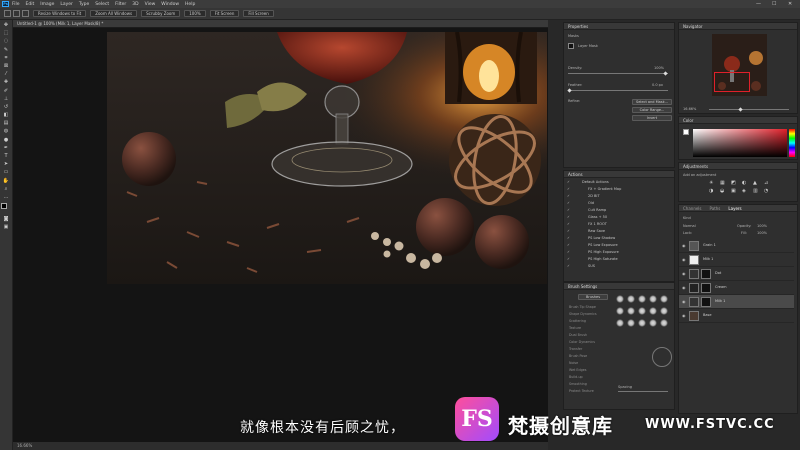 The width and height of the screenshot is (800, 450). Describe the element at coordinates (686, 132) in the screenshot. I see `fg-swatch` at that location.